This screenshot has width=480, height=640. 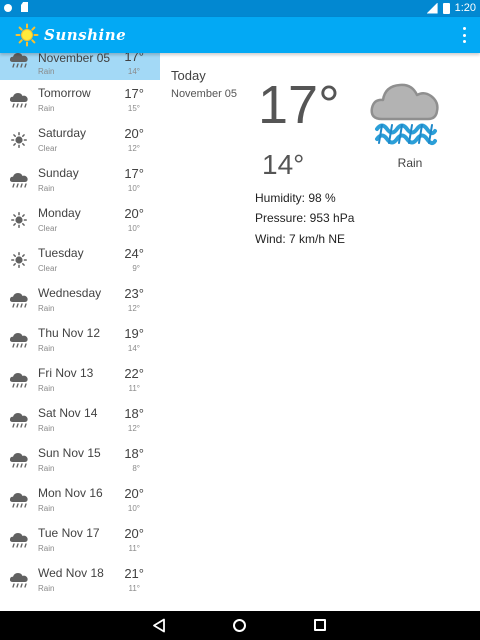 What do you see at coordinates (159, 625) in the screenshot?
I see `back-icon` at bounding box center [159, 625].